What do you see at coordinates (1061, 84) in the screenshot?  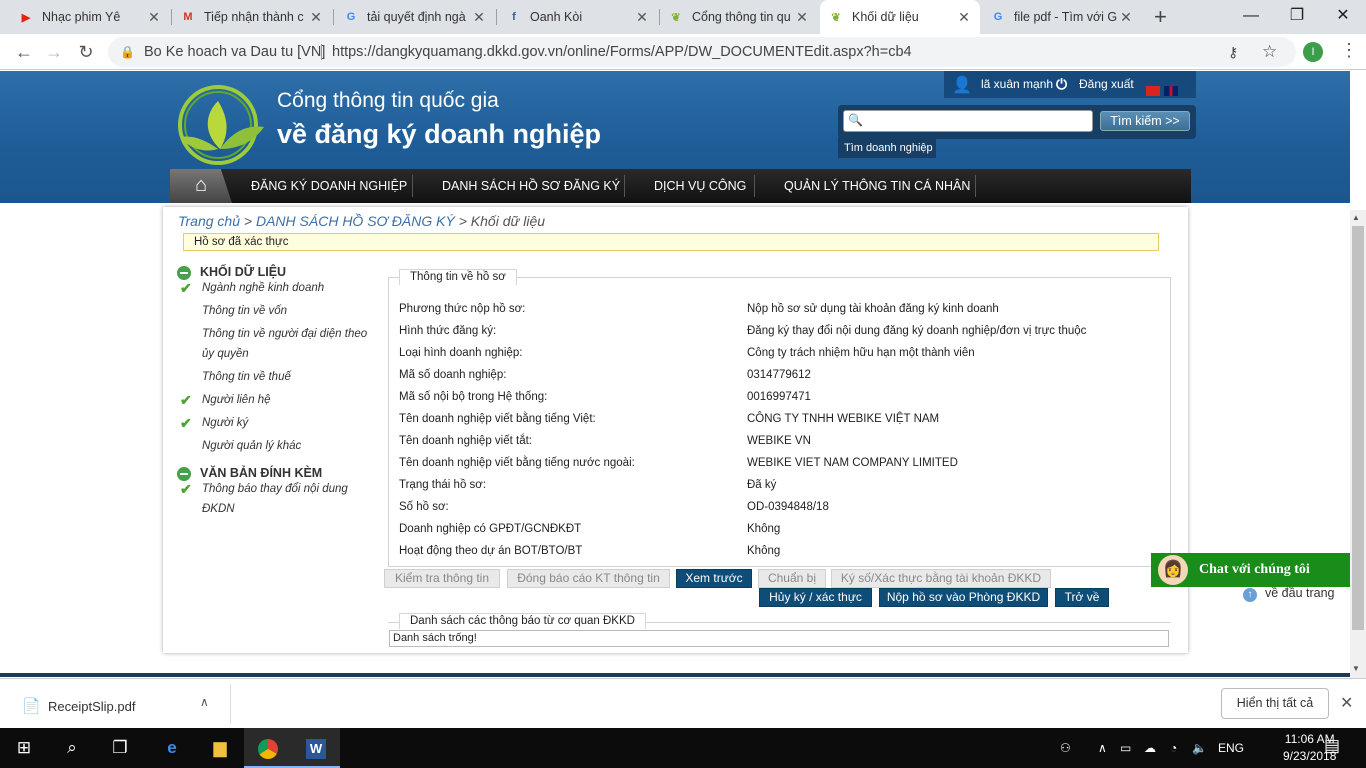 I see `power-icon: ⏻` at bounding box center [1061, 84].